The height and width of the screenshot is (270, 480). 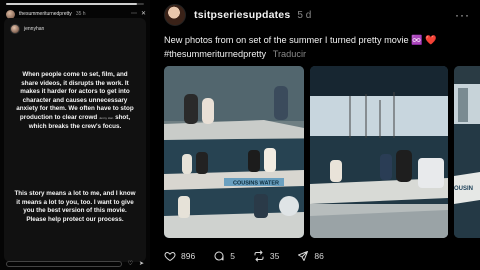 I want to click on post-photo-3: OUSIN, so click(x=467, y=152).